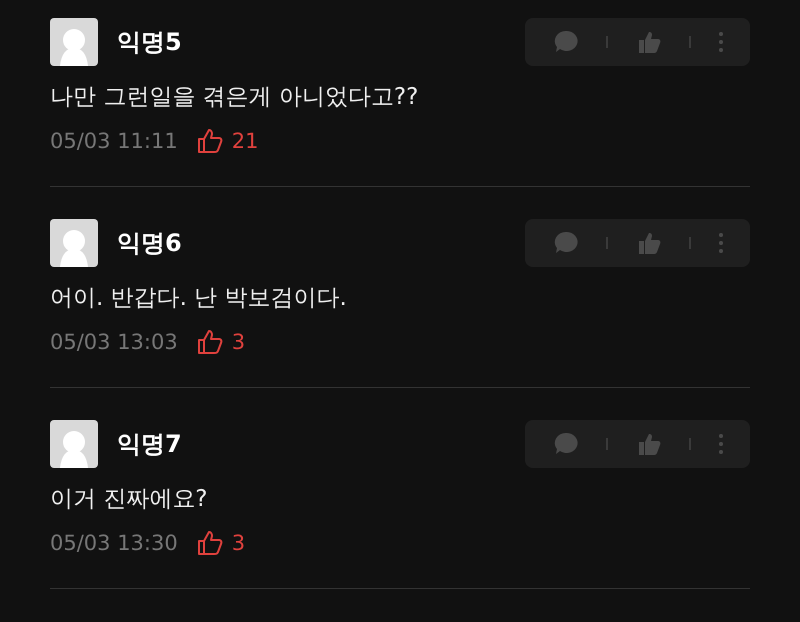 Image resolution: width=800 pixels, height=622 pixels. What do you see at coordinates (129, 499) in the screenshot?
I see `comment-text: 이거 진짜에요?` at bounding box center [129, 499].